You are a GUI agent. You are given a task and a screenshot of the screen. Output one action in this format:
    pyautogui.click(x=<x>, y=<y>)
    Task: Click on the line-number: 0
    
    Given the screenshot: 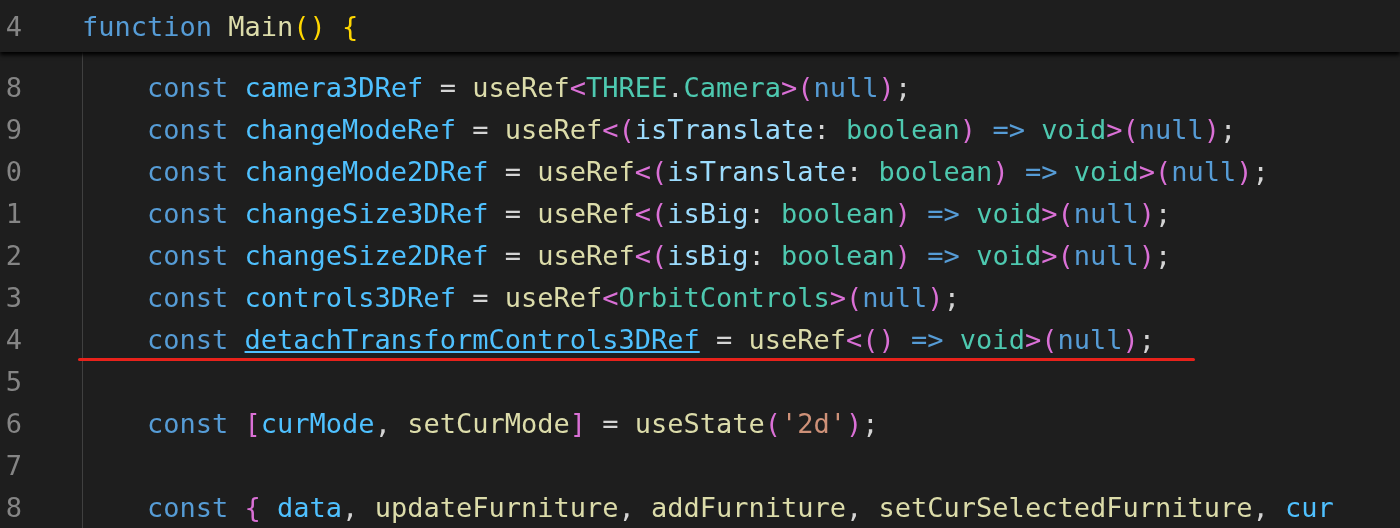 What is the action you would take?
    pyautogui.click(x=13, y=171)
    